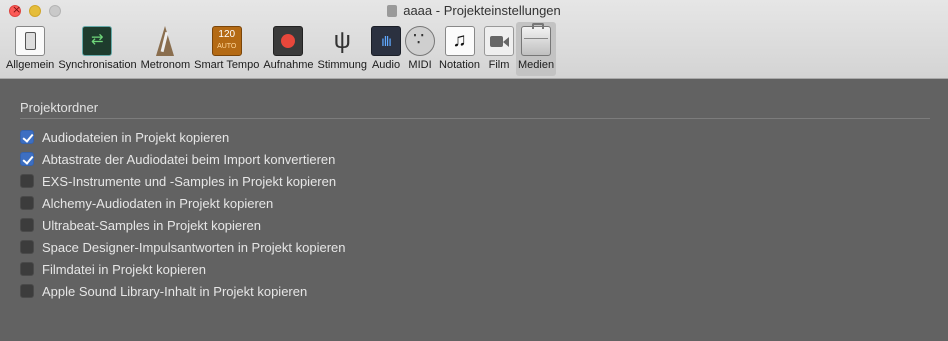  What do you see at coordinates (227, 46) in the screenshot?
I see `smart-tempo-mode: AUTO` at bounding box center [227, 46].